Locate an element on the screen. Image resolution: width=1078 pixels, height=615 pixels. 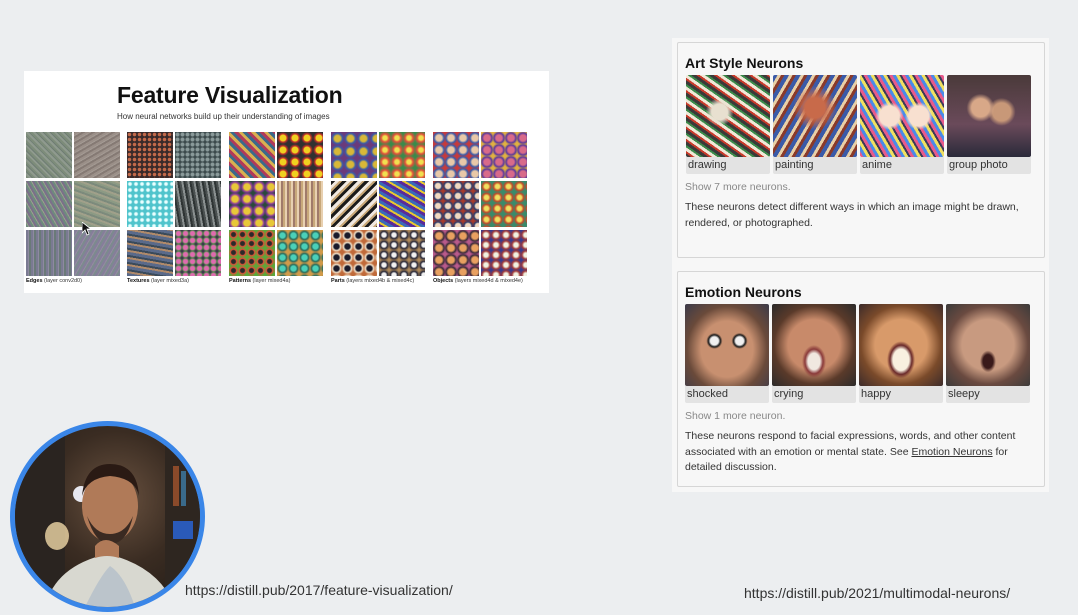
neuron-thumb-painting: painting is located at coordinates (815, 124).